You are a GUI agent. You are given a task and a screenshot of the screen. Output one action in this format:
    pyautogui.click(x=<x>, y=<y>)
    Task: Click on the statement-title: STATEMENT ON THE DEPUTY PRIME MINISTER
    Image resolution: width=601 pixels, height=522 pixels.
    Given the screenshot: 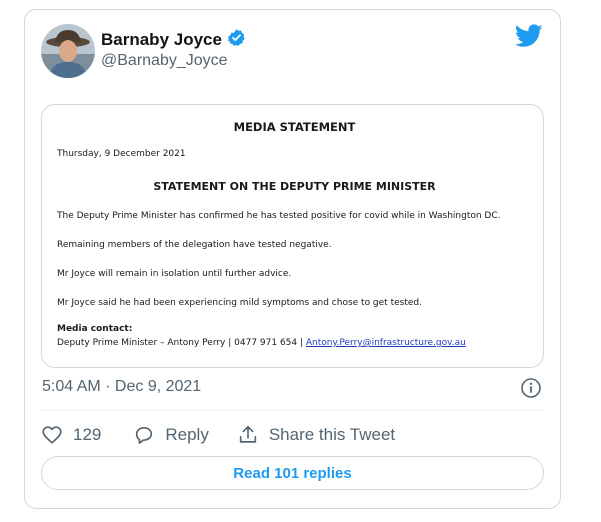 What is the action you would take?
    pyautogui.click(x=294, y=186)
    